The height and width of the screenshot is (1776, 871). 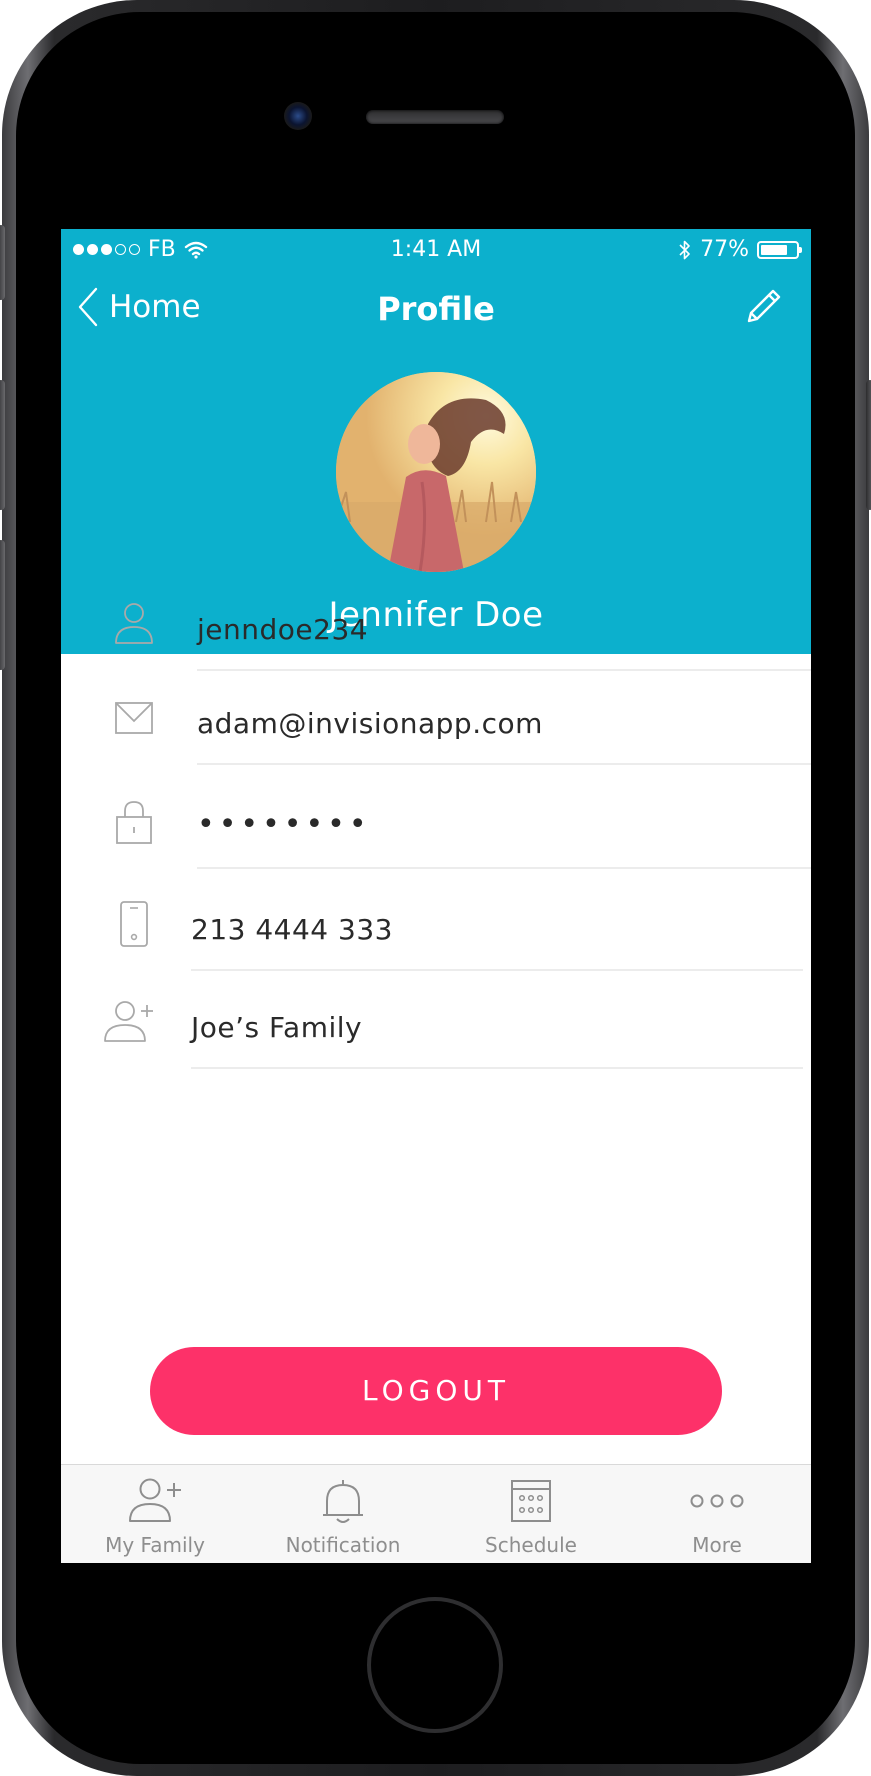 I want to click on mute-switch, so click(x=2, y=262).